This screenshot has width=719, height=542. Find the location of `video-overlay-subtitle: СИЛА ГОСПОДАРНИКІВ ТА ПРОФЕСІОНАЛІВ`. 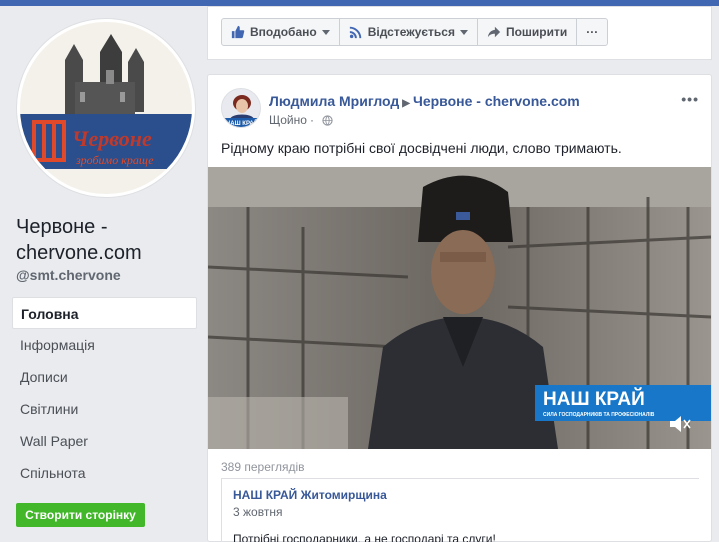

video-overlay-subtitle: СИЛА ГОСПОДАРНИКІВ ТА ПРОФЕСІОНАЛІВ is located at coordinates (599, 415).